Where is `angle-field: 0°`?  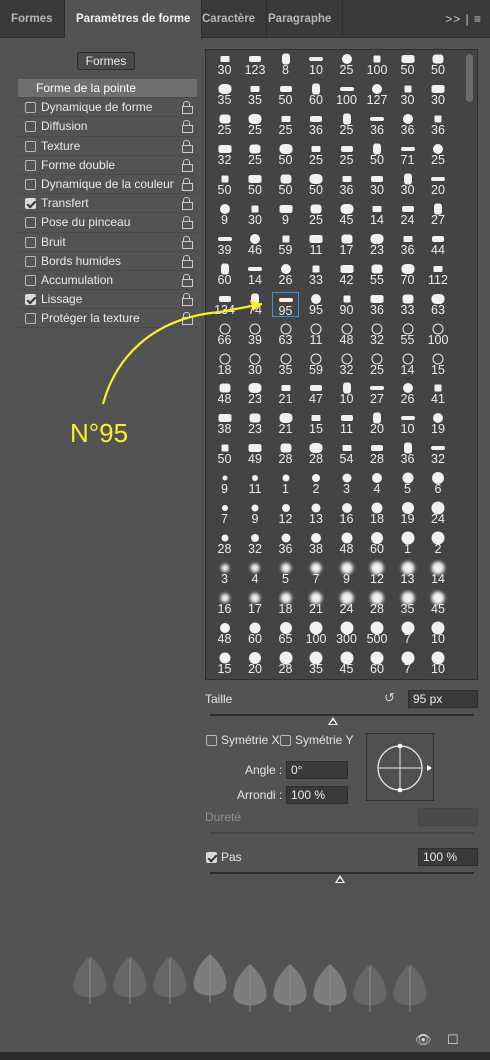 angle-field: 0° is located at coordinates (317, 770).